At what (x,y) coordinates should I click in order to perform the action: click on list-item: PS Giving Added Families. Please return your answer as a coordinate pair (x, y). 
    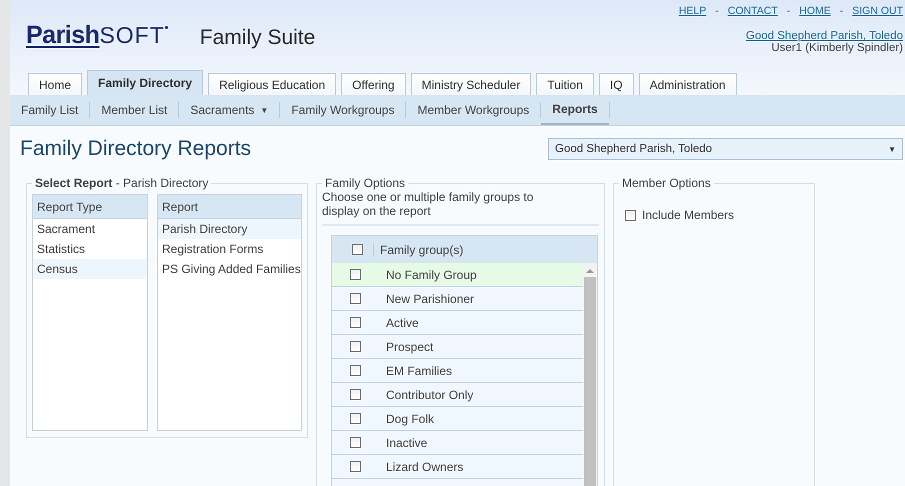
    Looking at the image, I should click on (229, 269).